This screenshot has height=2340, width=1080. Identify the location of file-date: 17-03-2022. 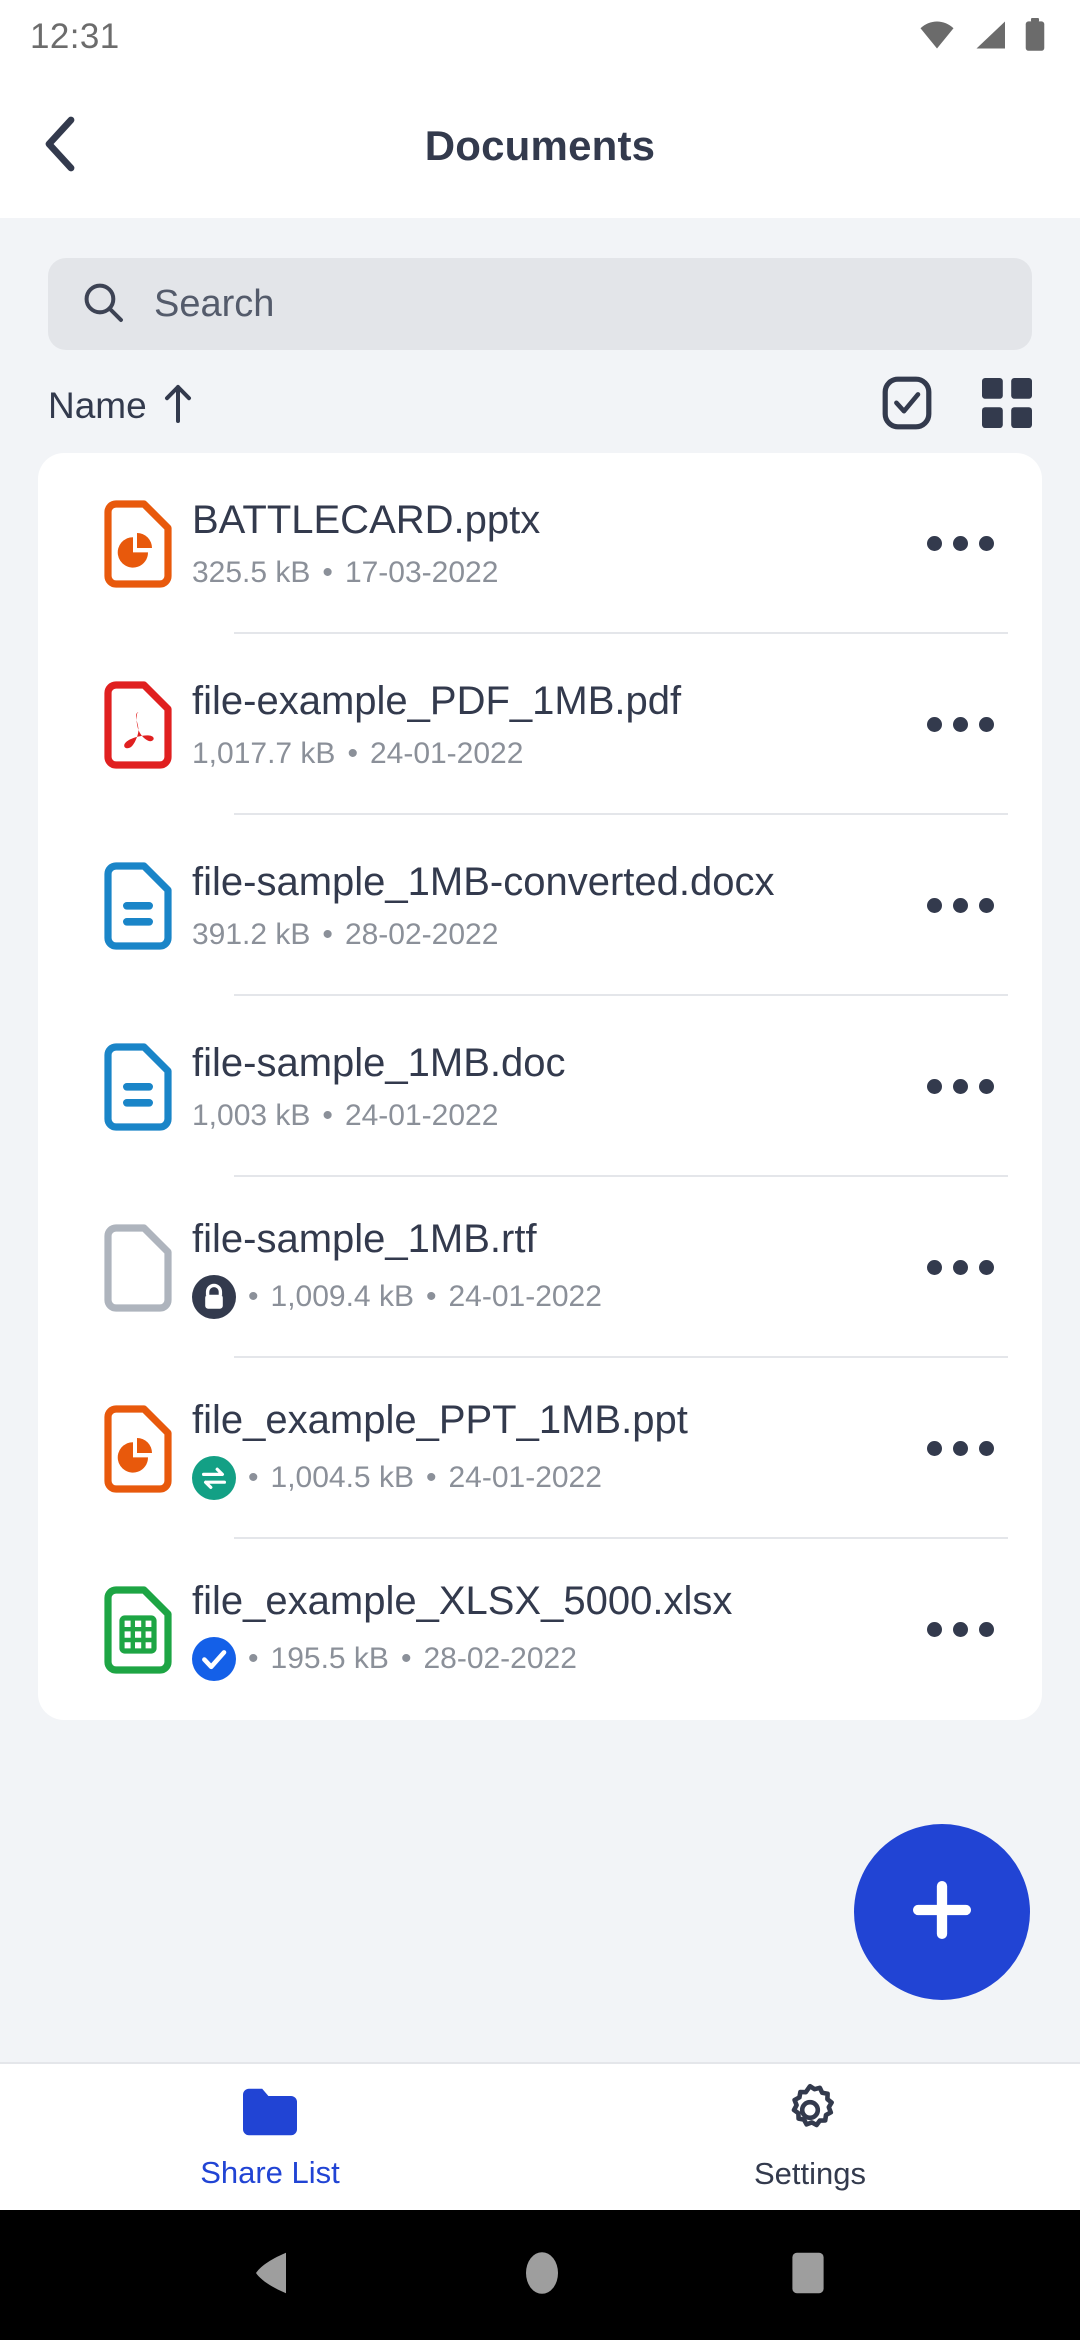
(421, 573).